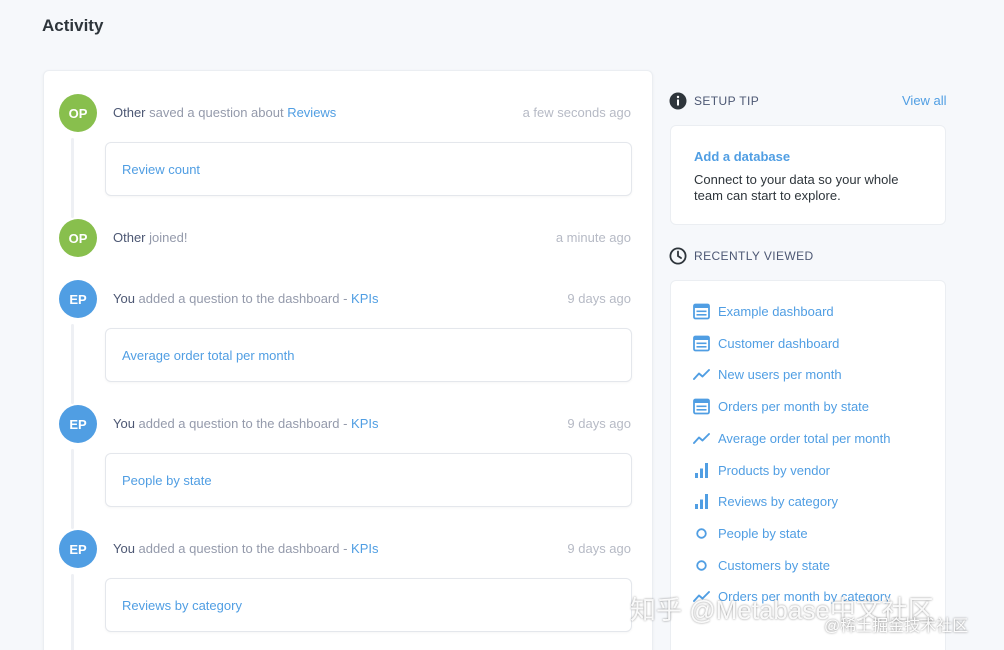  I want to click on recent-item: Customer dashboard, so click(766, 343).